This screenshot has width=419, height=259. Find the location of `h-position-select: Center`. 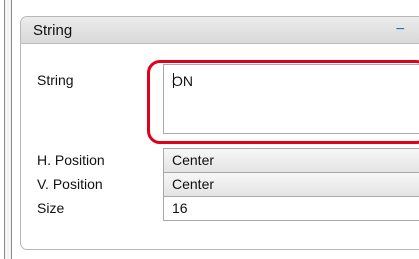

h-position-select: Center is located at coordinates (291, 160).